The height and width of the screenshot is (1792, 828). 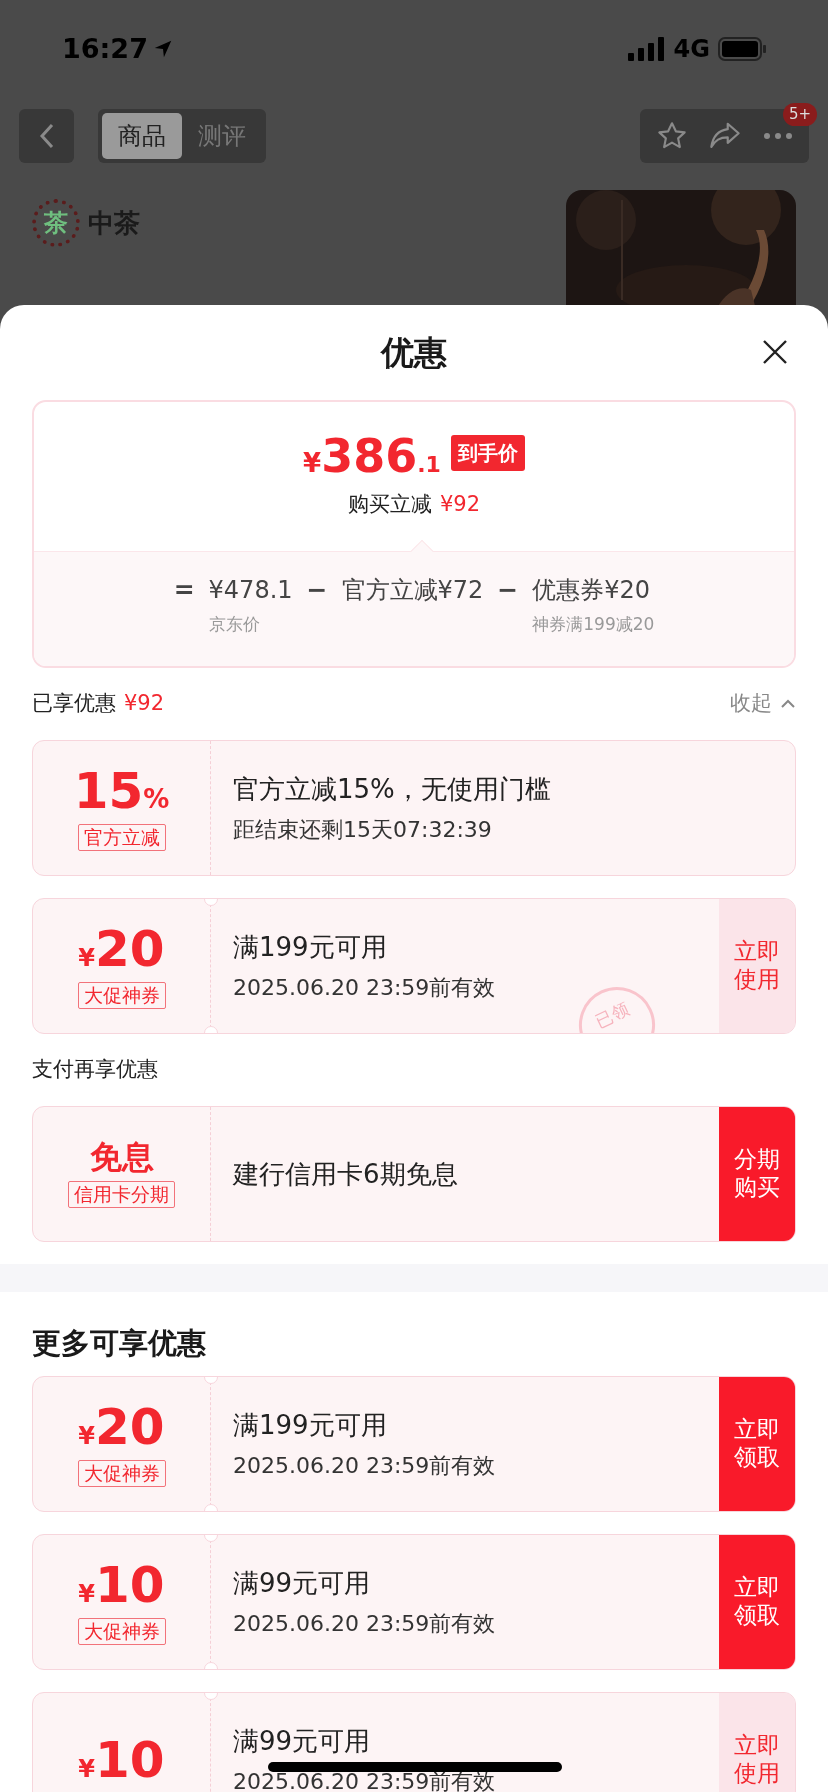 I want to click on price-tag: 到手价, so click(x=487, y=452).